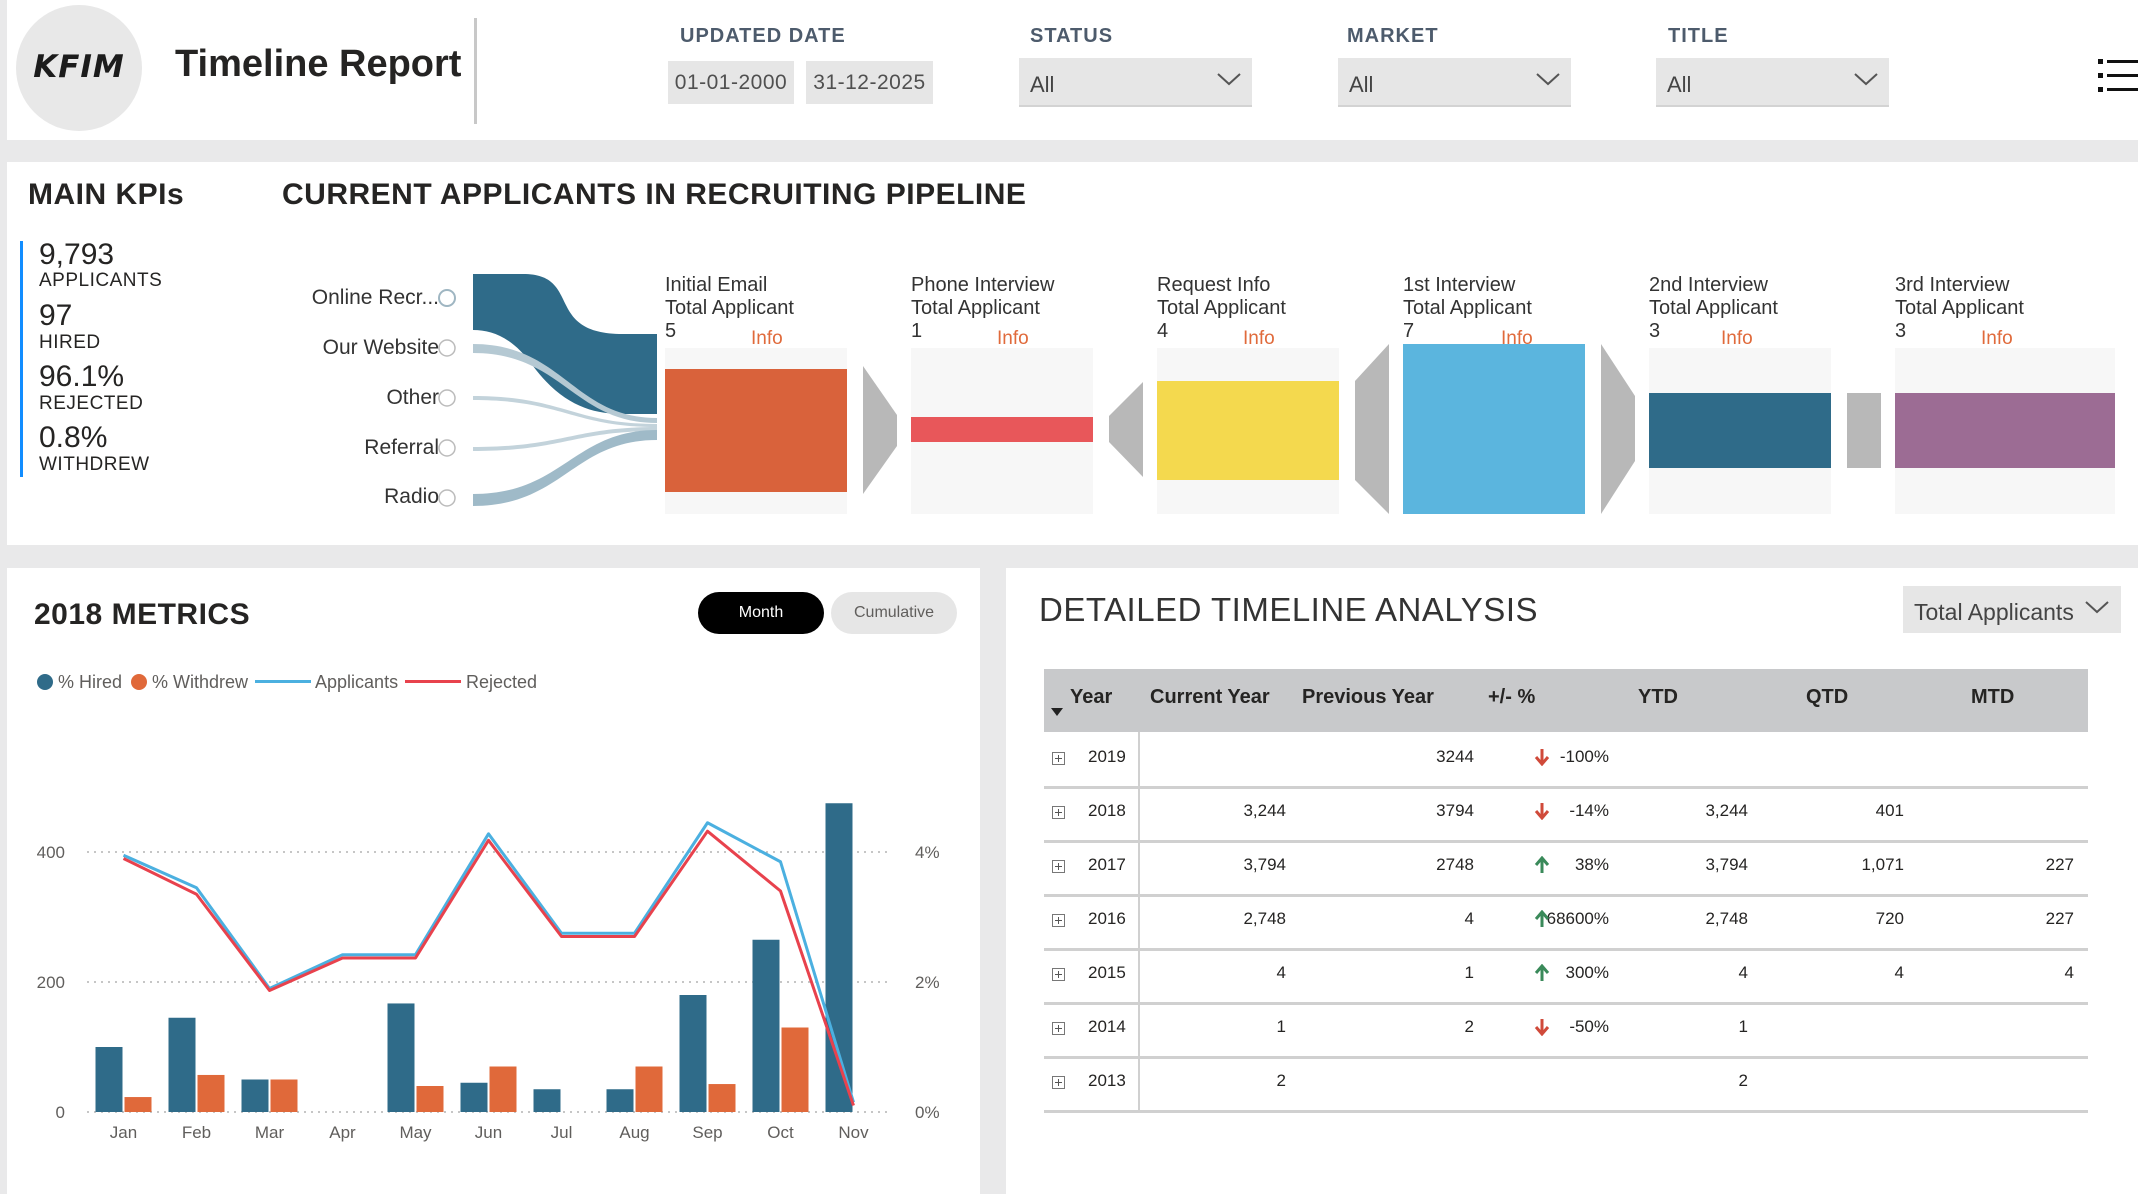  I want to click on cell-mtd: 227, so click(2059, 918).